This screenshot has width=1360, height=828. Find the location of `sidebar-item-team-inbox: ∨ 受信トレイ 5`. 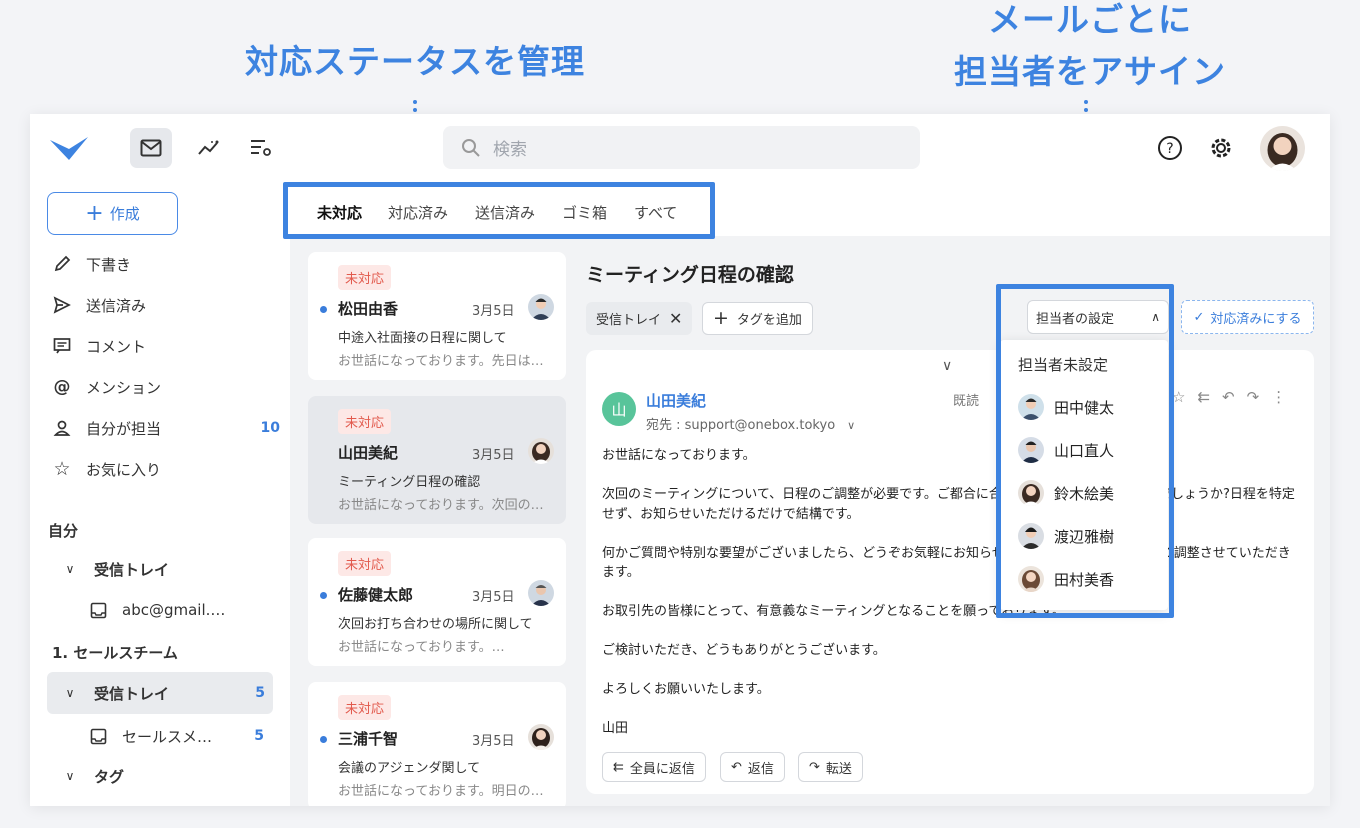

sidebar-item-team-inbox: ∨ 受信トレイ 5 is located at coordinates (160, 693).